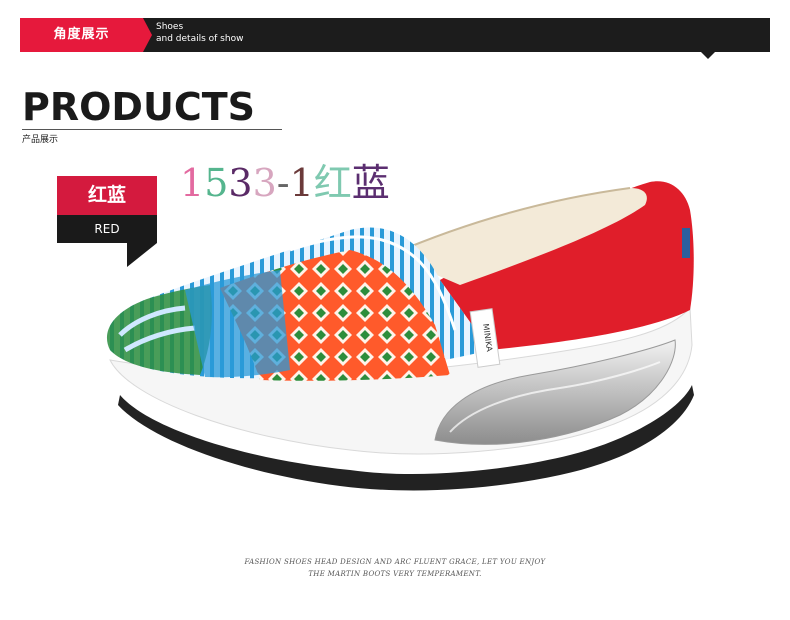 This screenshot has height=620, width=790. What do you see at coordinates (395, 574) in the screenshot?
I see `caption-line2: THE MARTIN BOOTS VERY TEMPERAMENT.` at bounding box center [395, 574].